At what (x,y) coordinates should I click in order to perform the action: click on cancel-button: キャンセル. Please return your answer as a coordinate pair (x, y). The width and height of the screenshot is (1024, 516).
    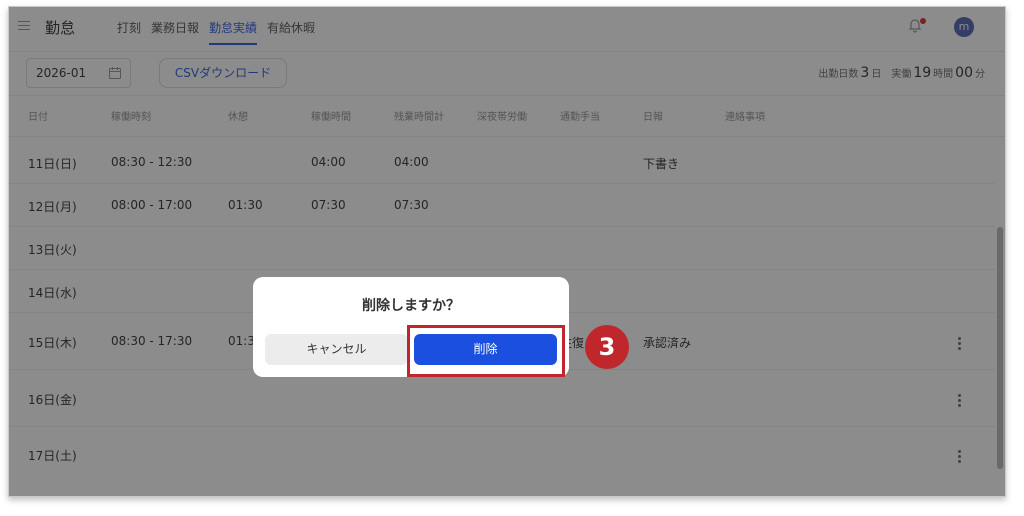
    Looking at the image, I should click on (336, 349).